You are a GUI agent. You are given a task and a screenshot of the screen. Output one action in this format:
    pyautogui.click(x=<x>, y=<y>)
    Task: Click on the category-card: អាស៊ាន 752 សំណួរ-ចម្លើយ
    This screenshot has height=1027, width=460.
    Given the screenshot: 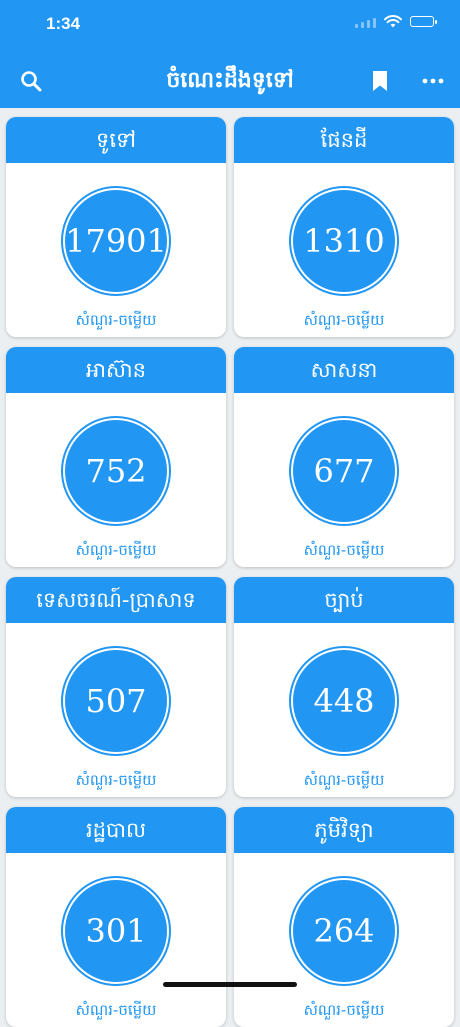 What is the action you would take?
    pyautogui.click(x=116, y=457)
    